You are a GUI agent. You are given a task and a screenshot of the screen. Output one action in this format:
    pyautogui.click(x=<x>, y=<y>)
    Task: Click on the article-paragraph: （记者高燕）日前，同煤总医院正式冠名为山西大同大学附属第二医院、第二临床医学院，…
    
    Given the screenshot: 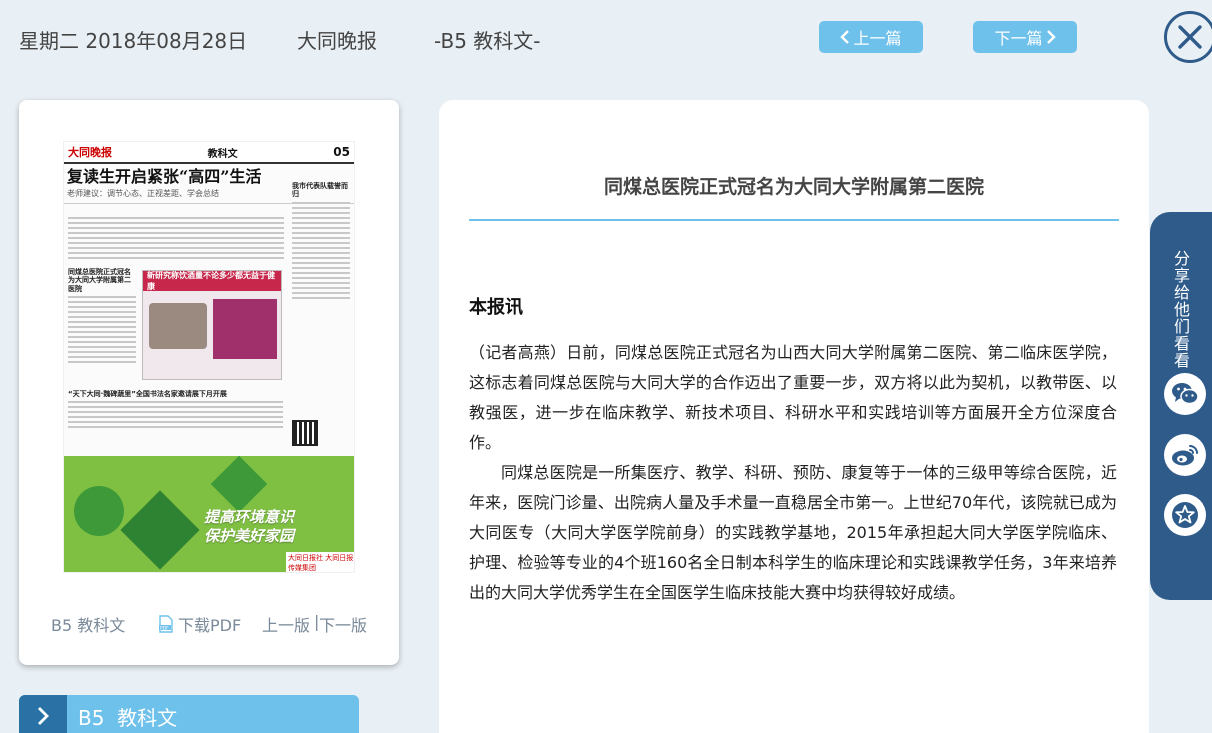 What is the action you would take?
    pyautogui.click(x=793, y=397)
    